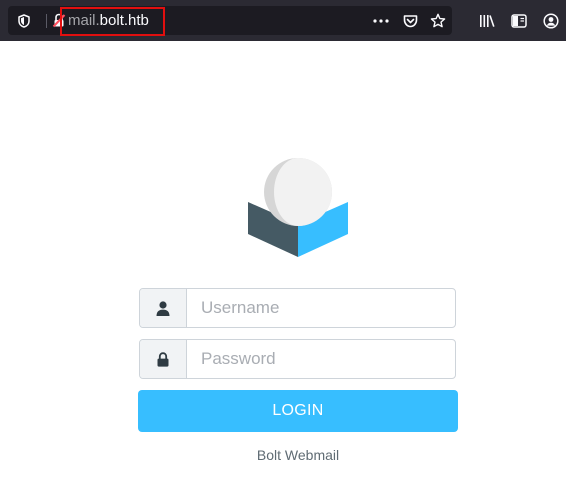  Describe the element at coordinates (410, 20) in the screenshot. I see `pocket-icon` at that location.